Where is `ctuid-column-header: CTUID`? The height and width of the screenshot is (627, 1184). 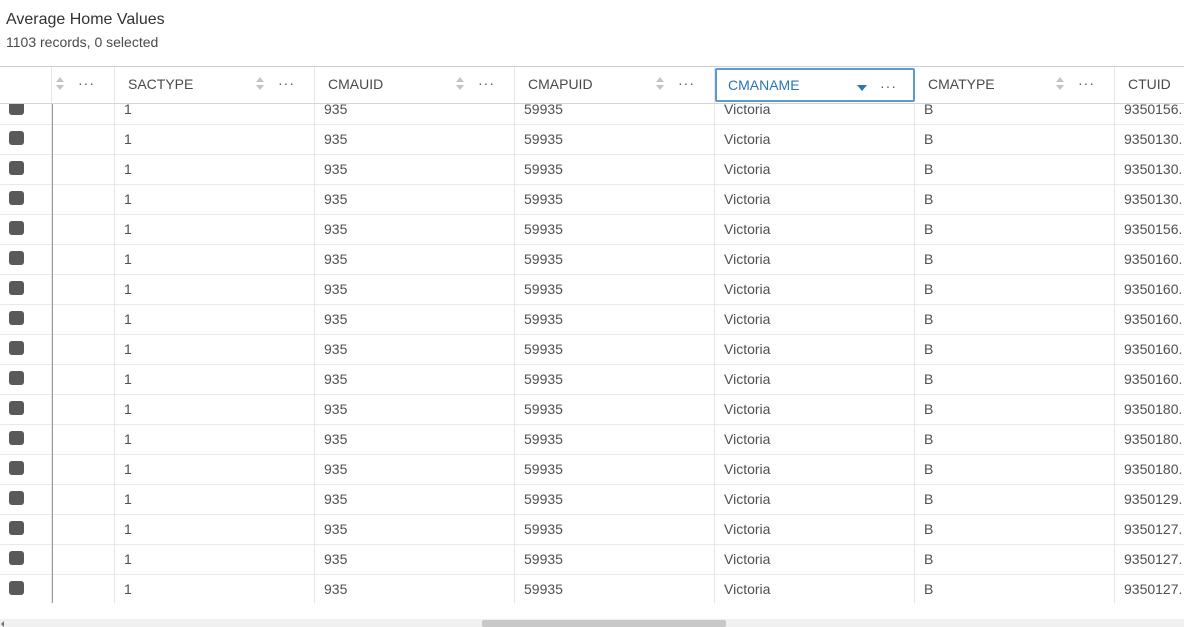 ctuid-column-header: CTUID is located at coordinates (1149, 85).